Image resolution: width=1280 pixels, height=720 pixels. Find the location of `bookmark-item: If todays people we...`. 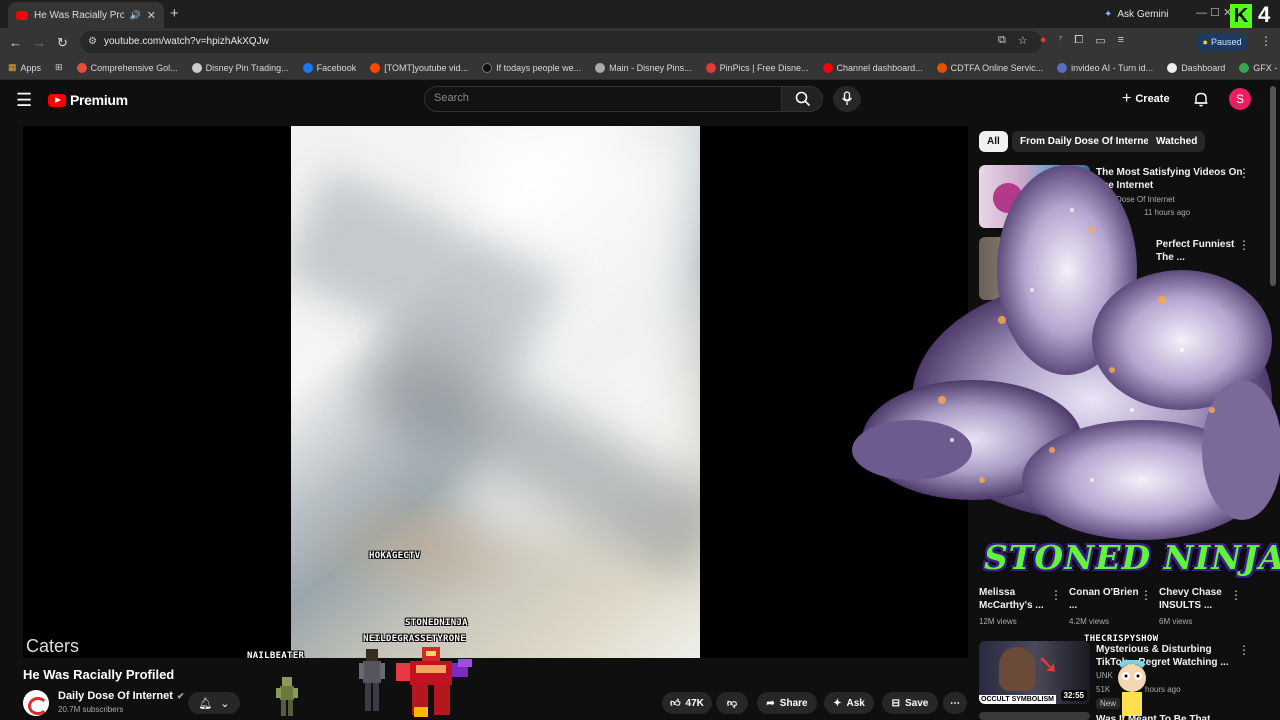

bookmark-item: If todays people we... is located at coordinates (532, 67).